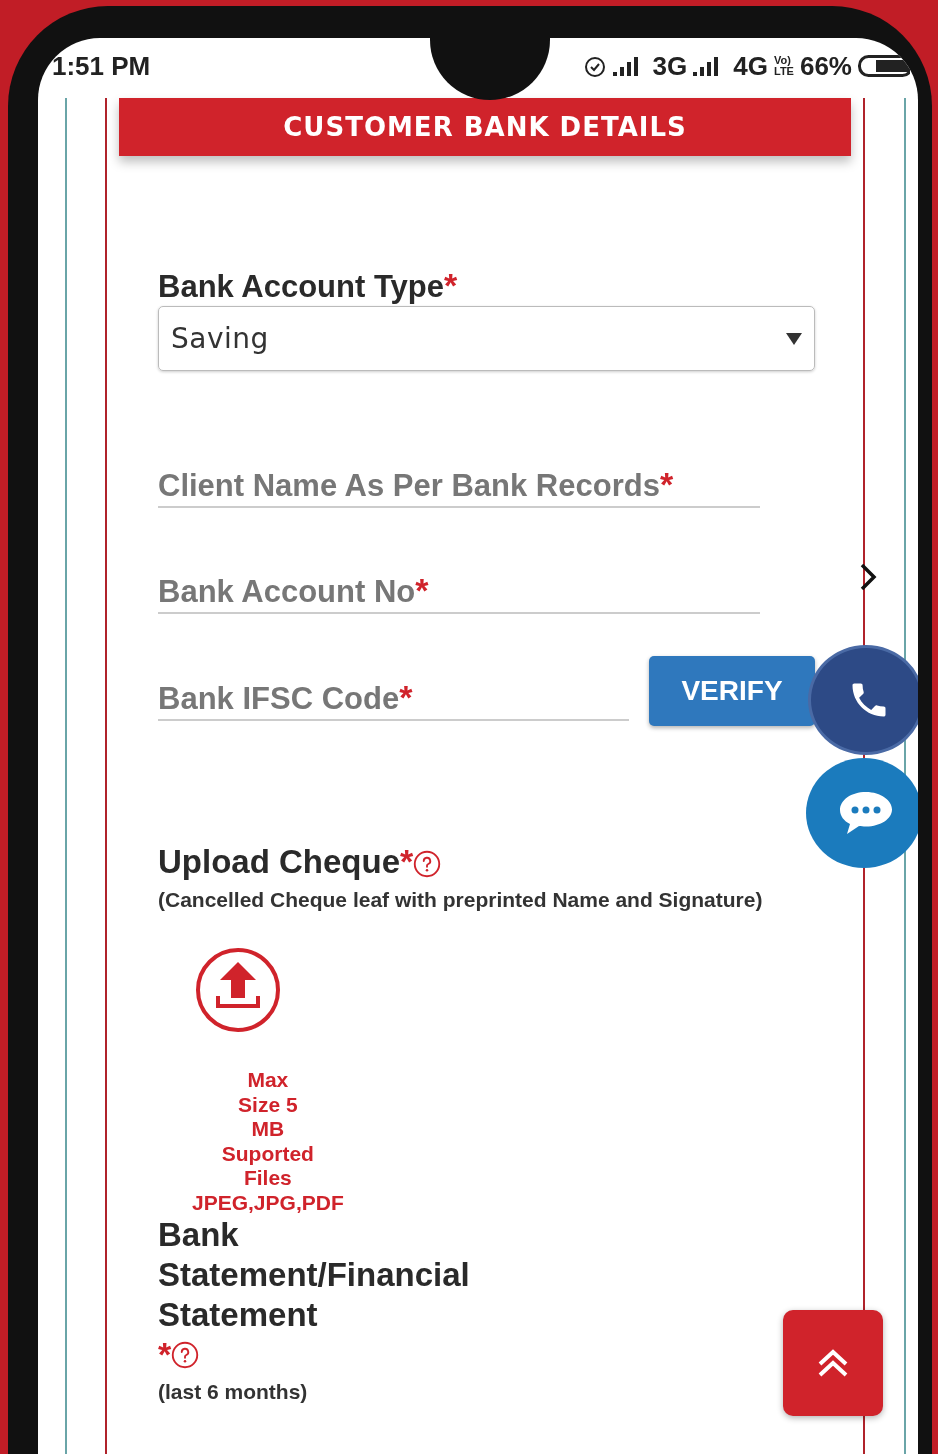 This screenshot has height=1454, width=938. I want to click on upload-title: Upload Cheque, so click(279, 861).